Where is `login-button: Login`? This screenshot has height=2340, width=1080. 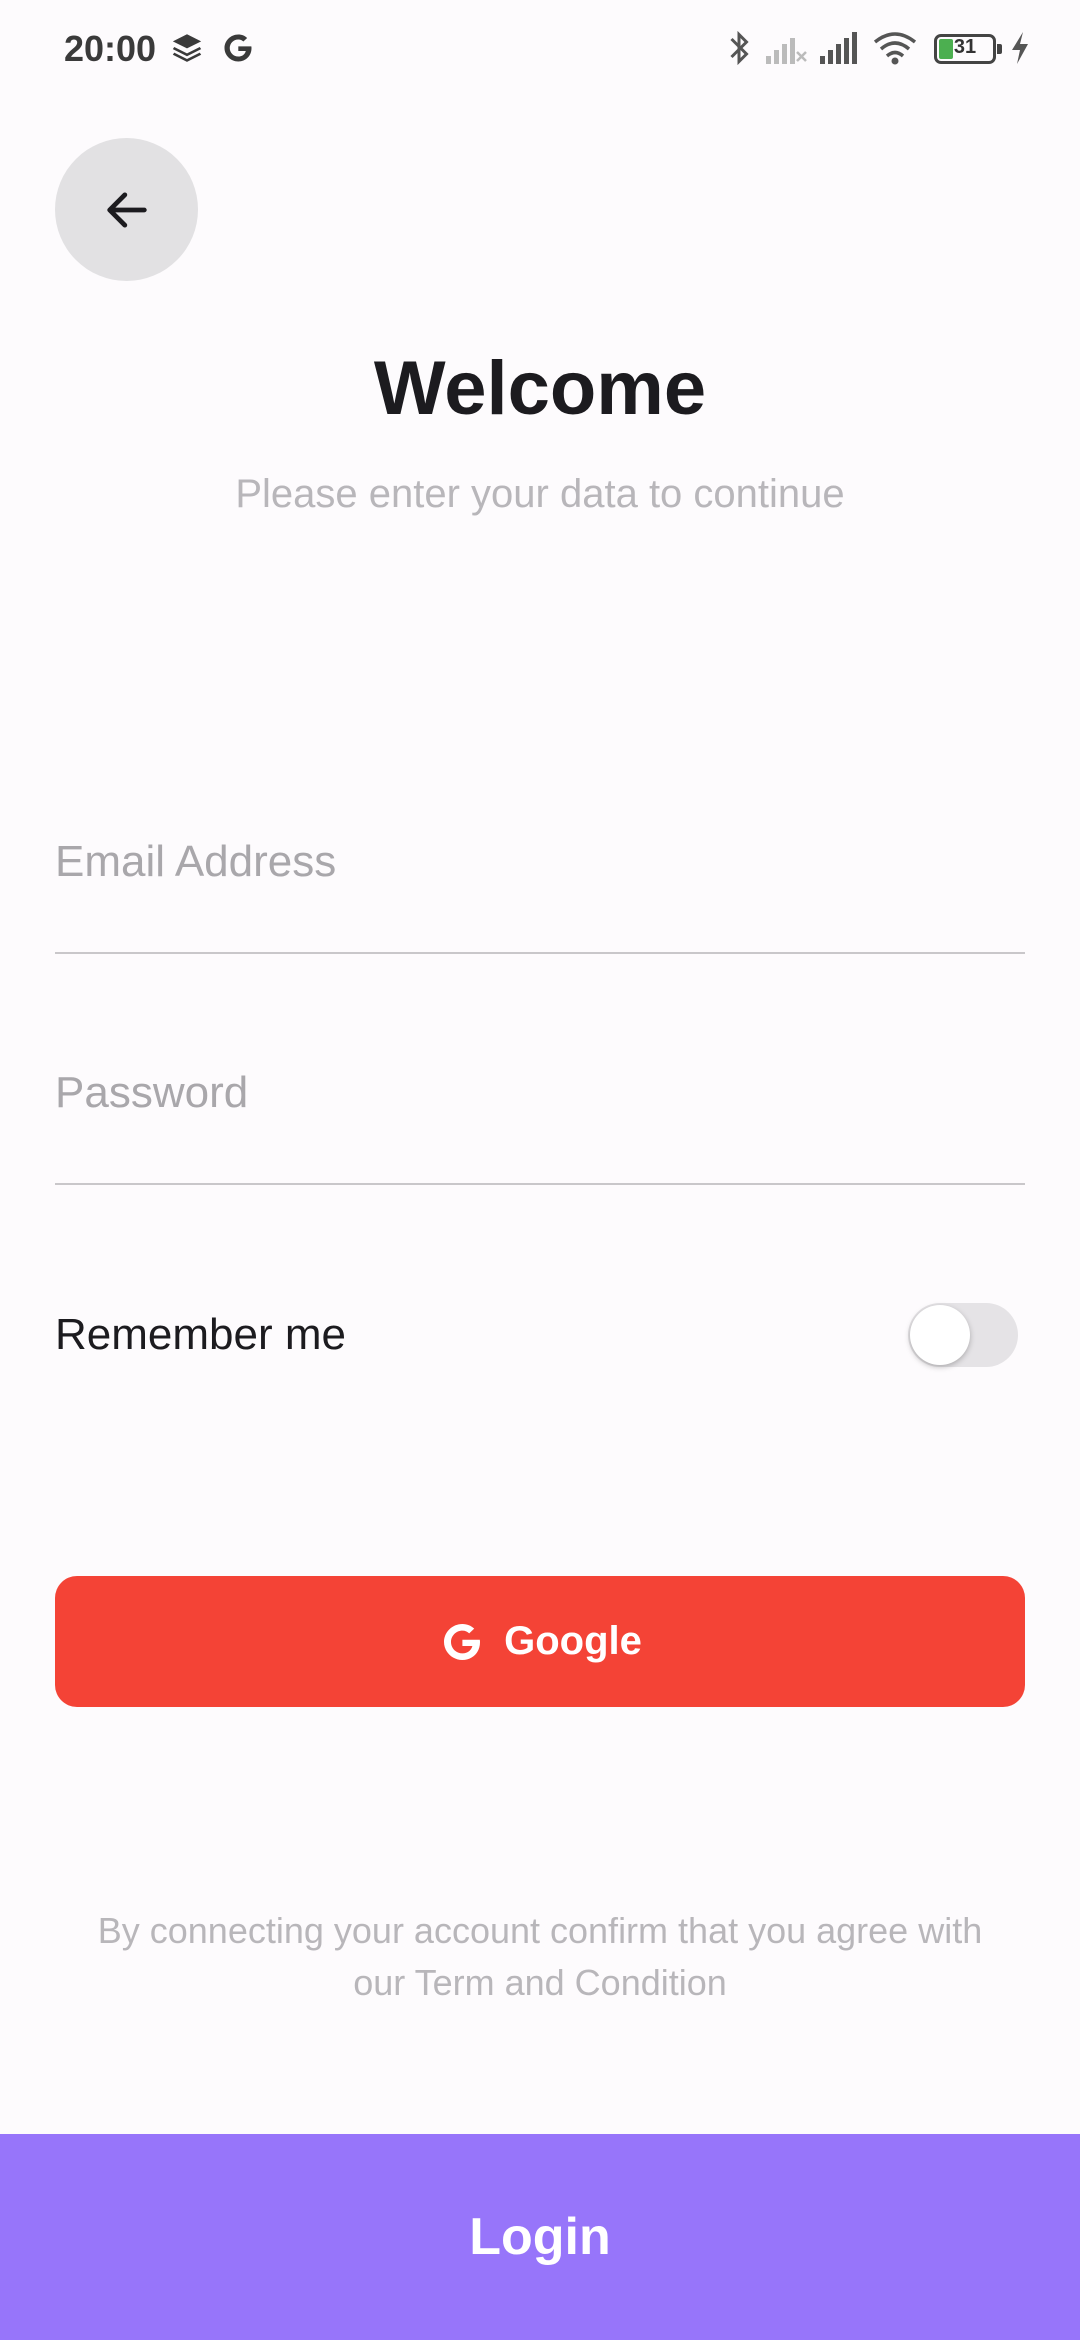 login-button: Login is located at coordinates (540, 2237).